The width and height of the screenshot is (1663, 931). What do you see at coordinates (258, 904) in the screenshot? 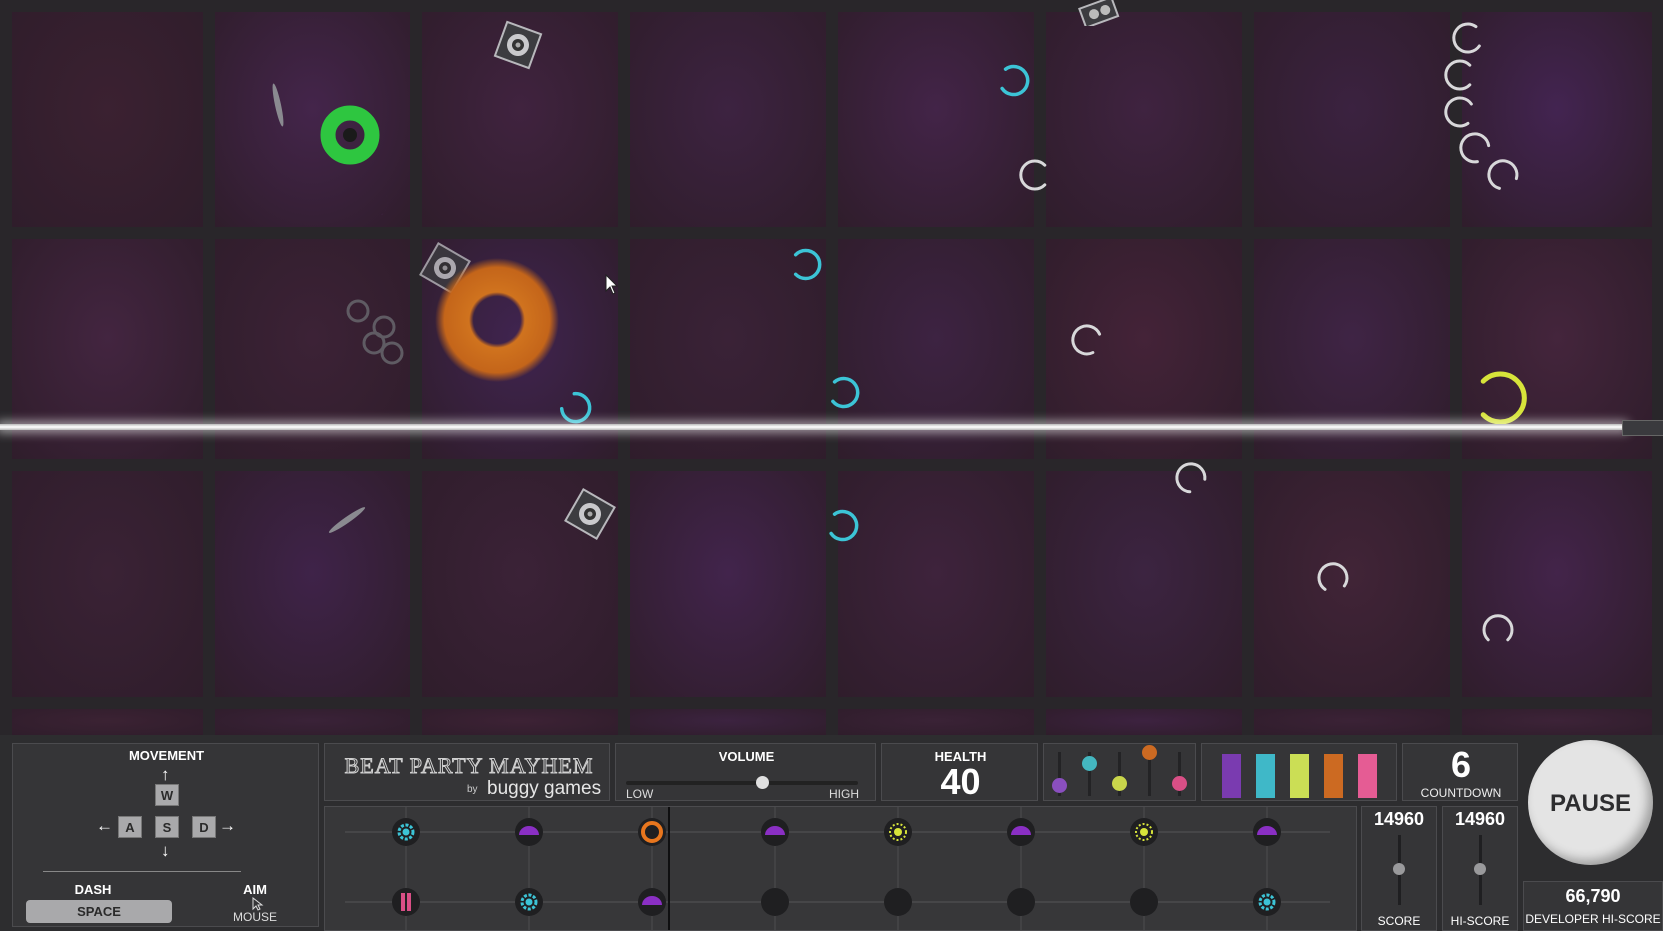
I see `mouse-icon` at bounding box center [258, 904].